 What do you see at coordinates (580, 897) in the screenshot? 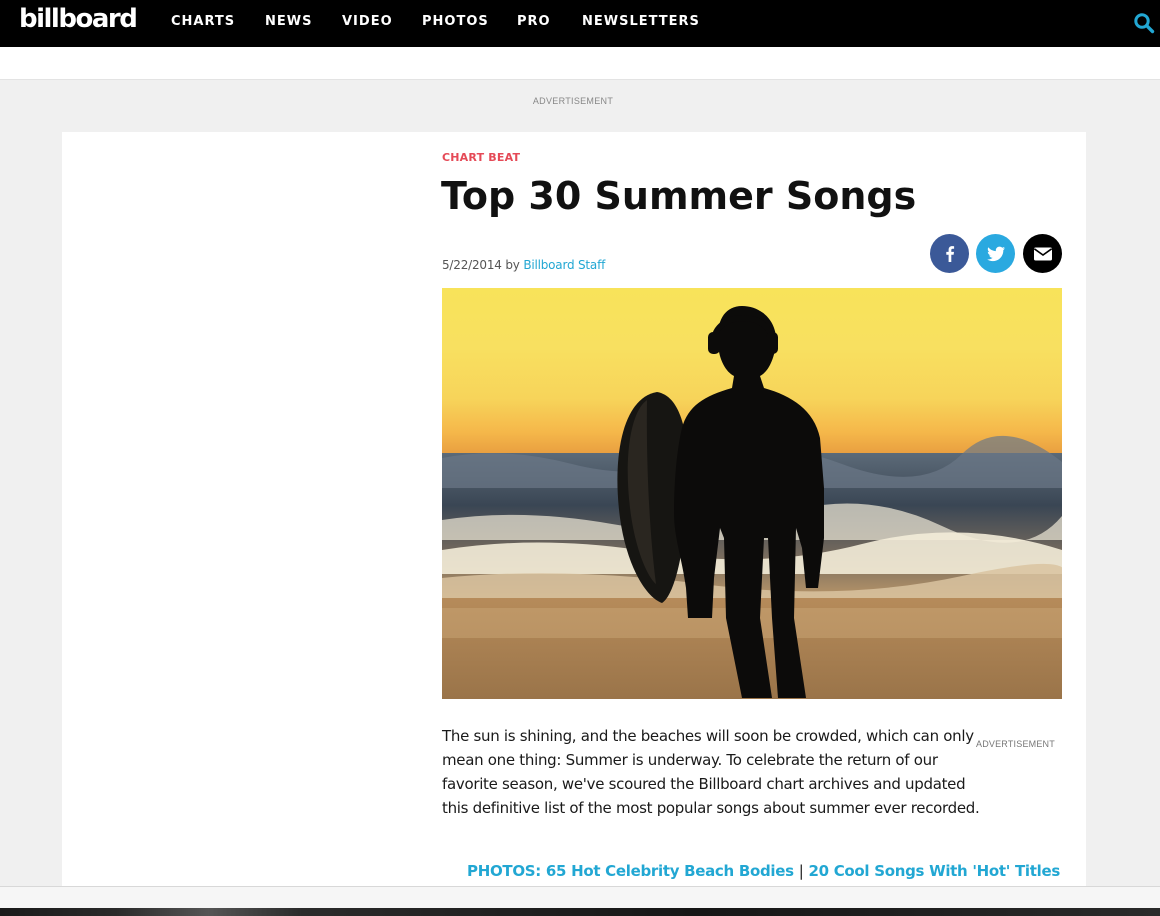
I see `bottom-toolbar` at bounding box center [580, 897].